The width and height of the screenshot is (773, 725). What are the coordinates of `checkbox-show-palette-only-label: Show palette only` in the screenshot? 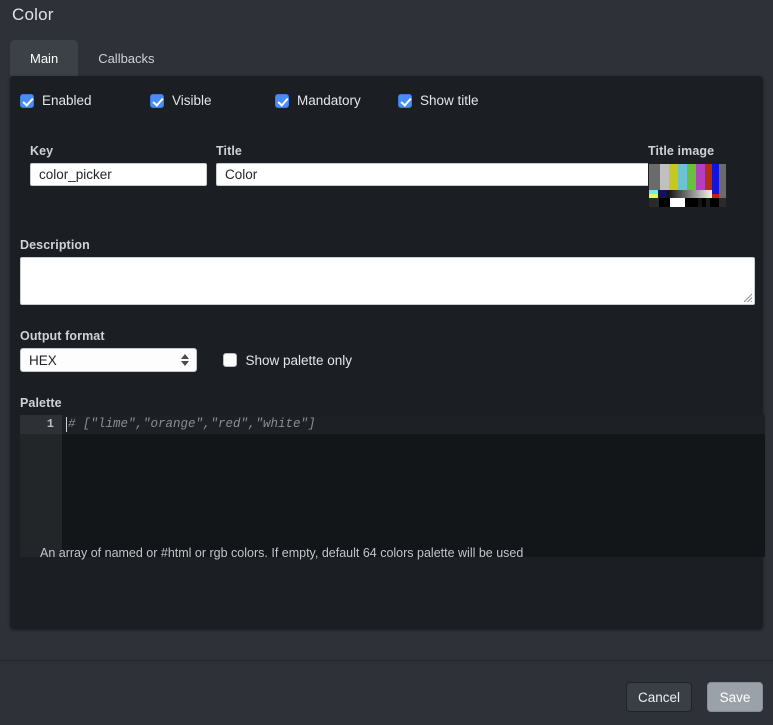 It's located at (299, 360).